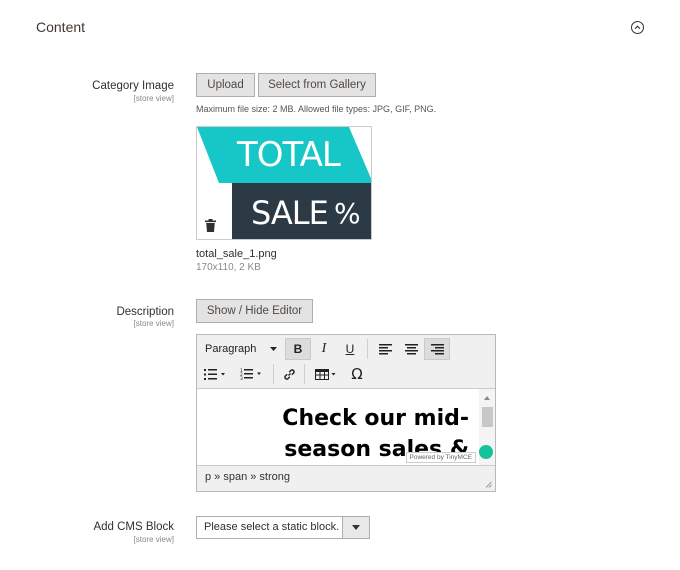 This screenshot has width=680, height=570. I want to click on editor-toolbar-row-1: Paragraph B I U, so click(323, 349).